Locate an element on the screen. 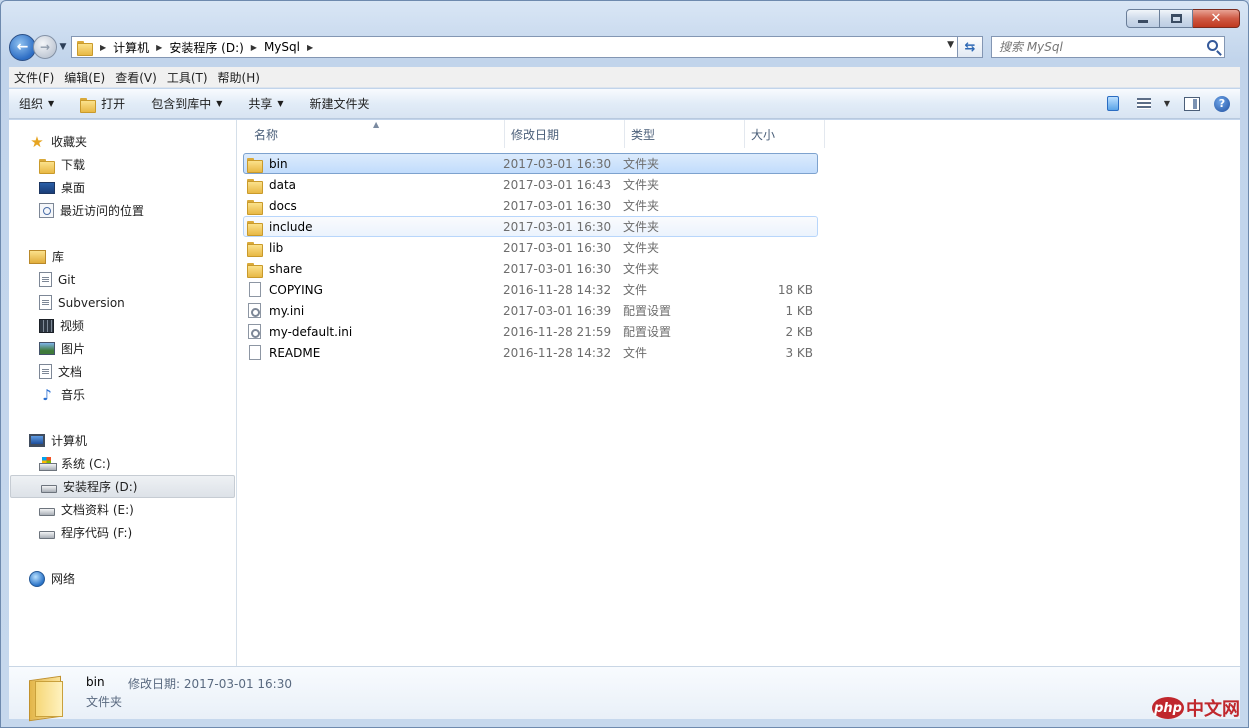 The width and height of the screenshot is (1249, 728). include-library-button: 包含到库中 ▼ is located at coordinates (186, 103).